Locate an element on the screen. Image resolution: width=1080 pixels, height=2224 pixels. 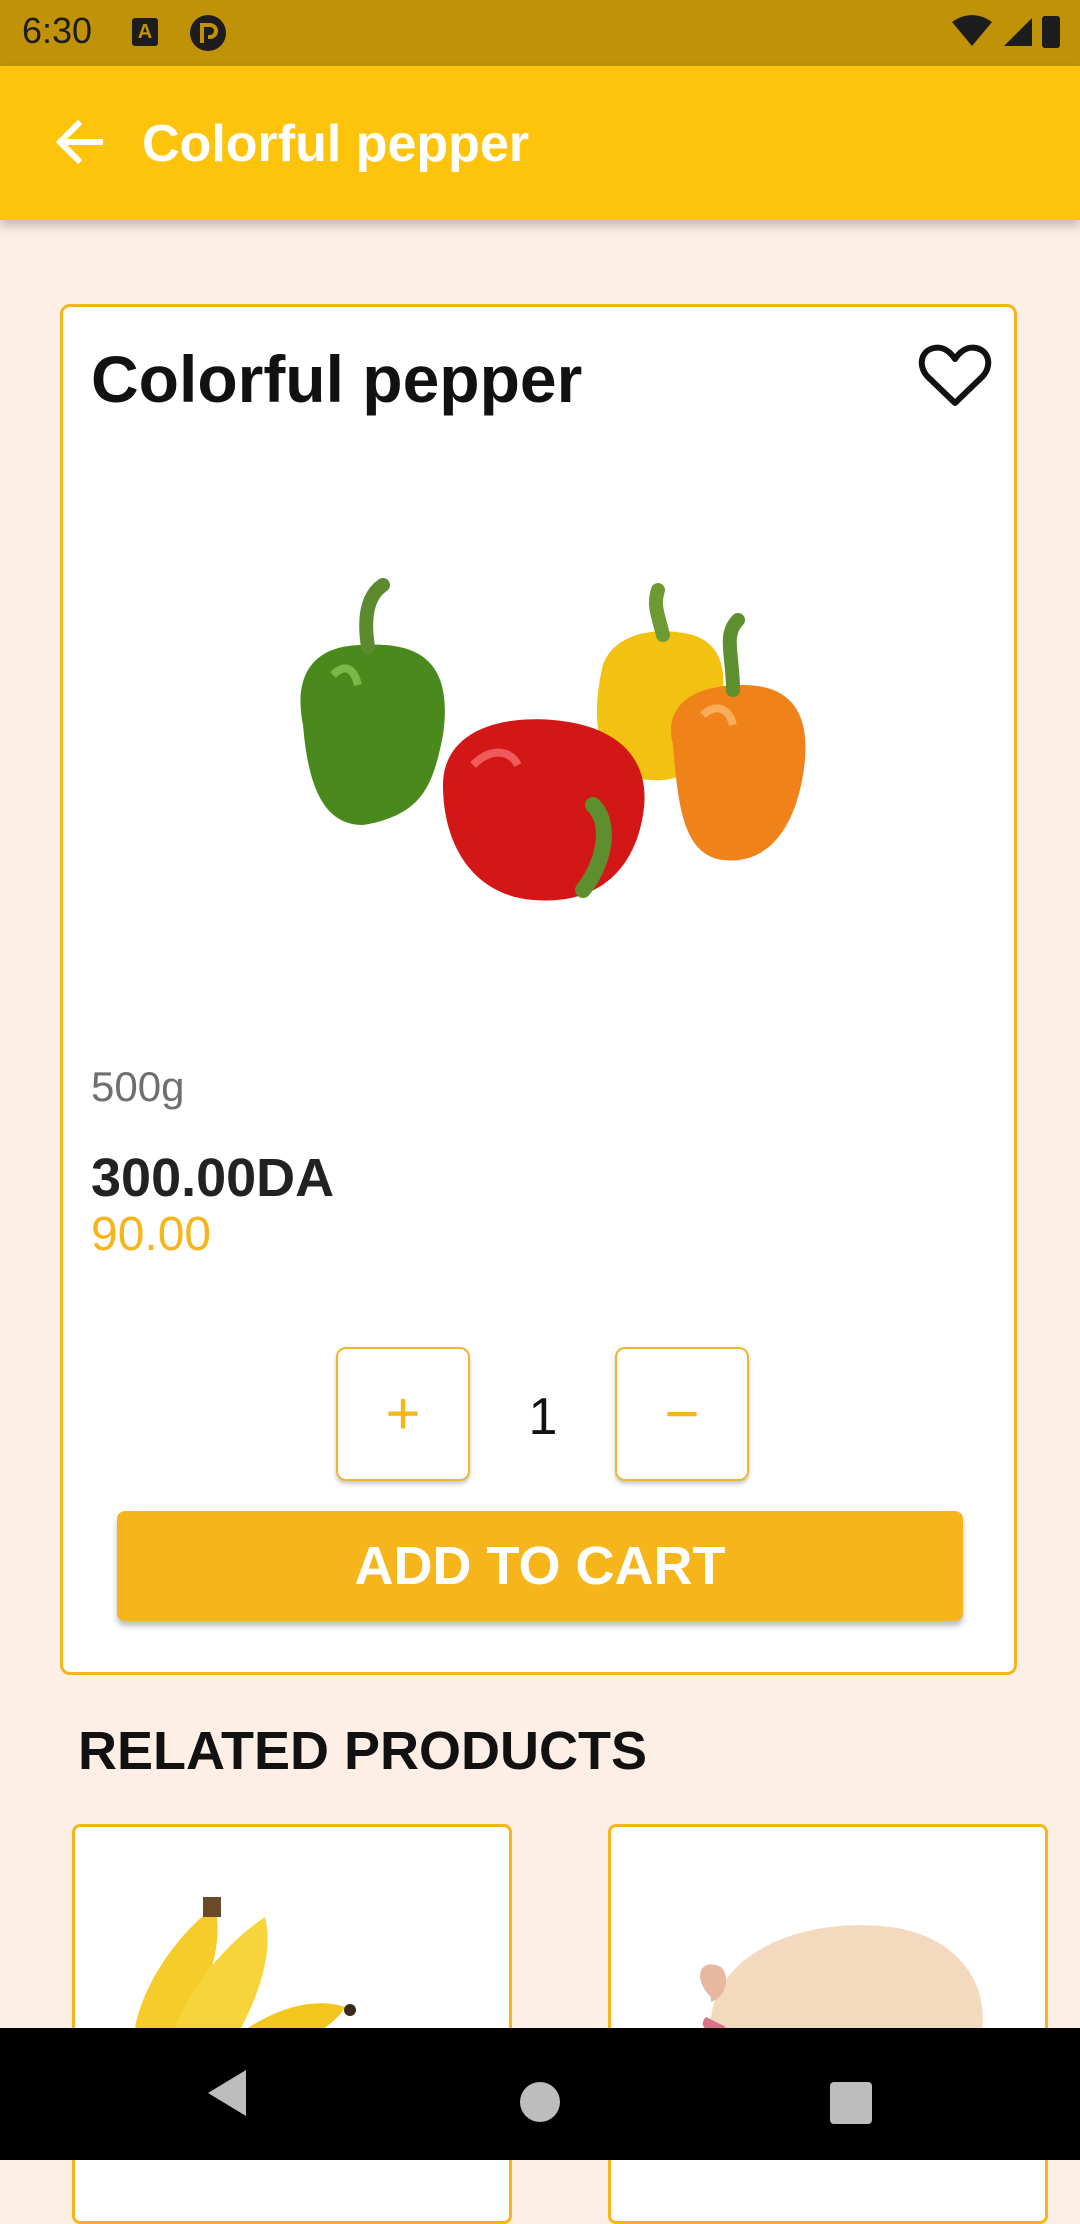
related-products-heading: RELATED PRODUCTS is located at coordinates (363, 1751).